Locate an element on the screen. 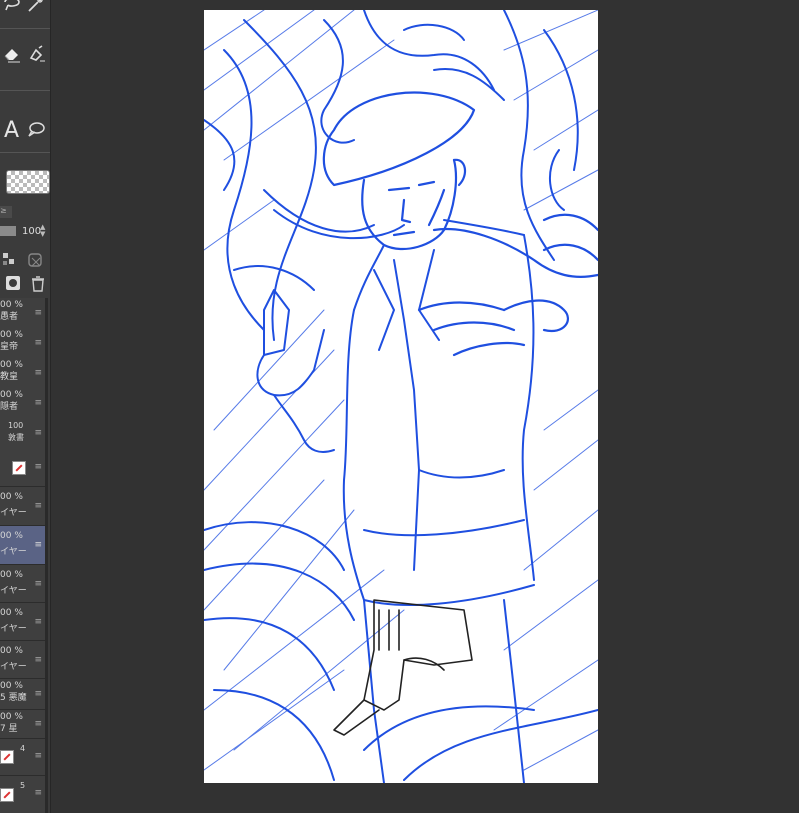 This screenshot has height=813, width=799. layer-row: 00 % 愚者 ≡ is located at coordinates (22, 313).